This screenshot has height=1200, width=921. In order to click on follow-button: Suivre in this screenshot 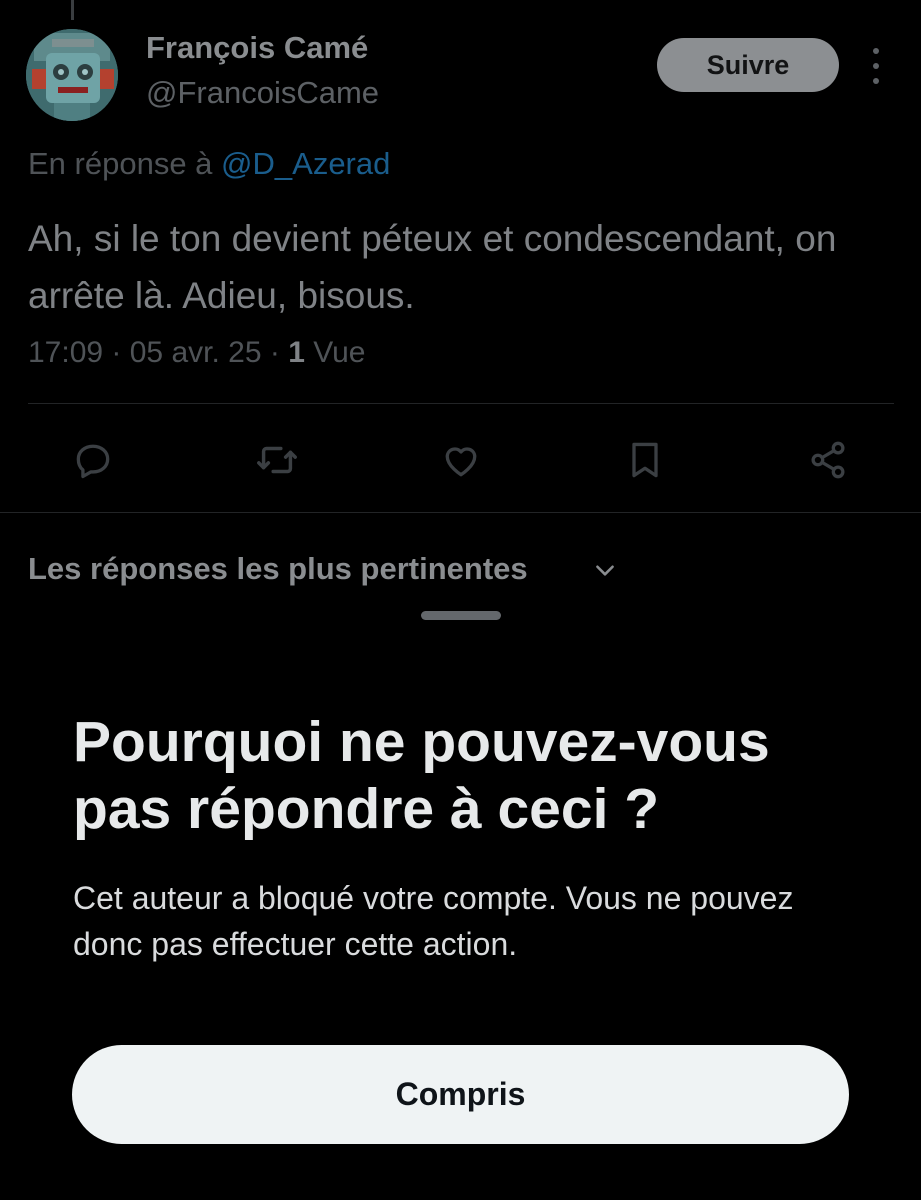, I will do `click(748, 65)`.